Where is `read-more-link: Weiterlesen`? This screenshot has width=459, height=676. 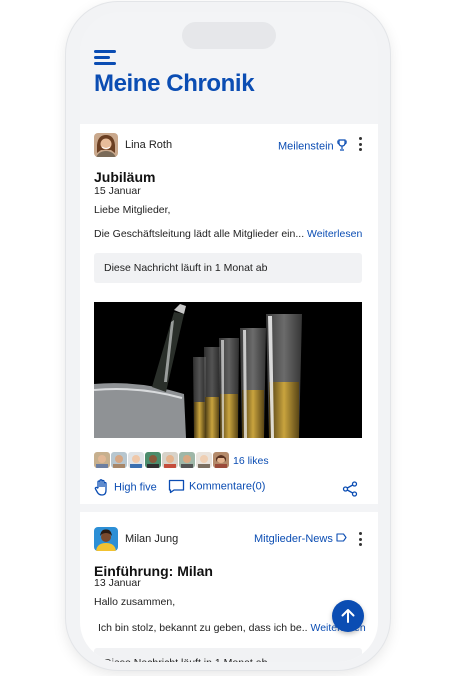
read-more-link: Weiterlesen is located at coordinates (334, 234).